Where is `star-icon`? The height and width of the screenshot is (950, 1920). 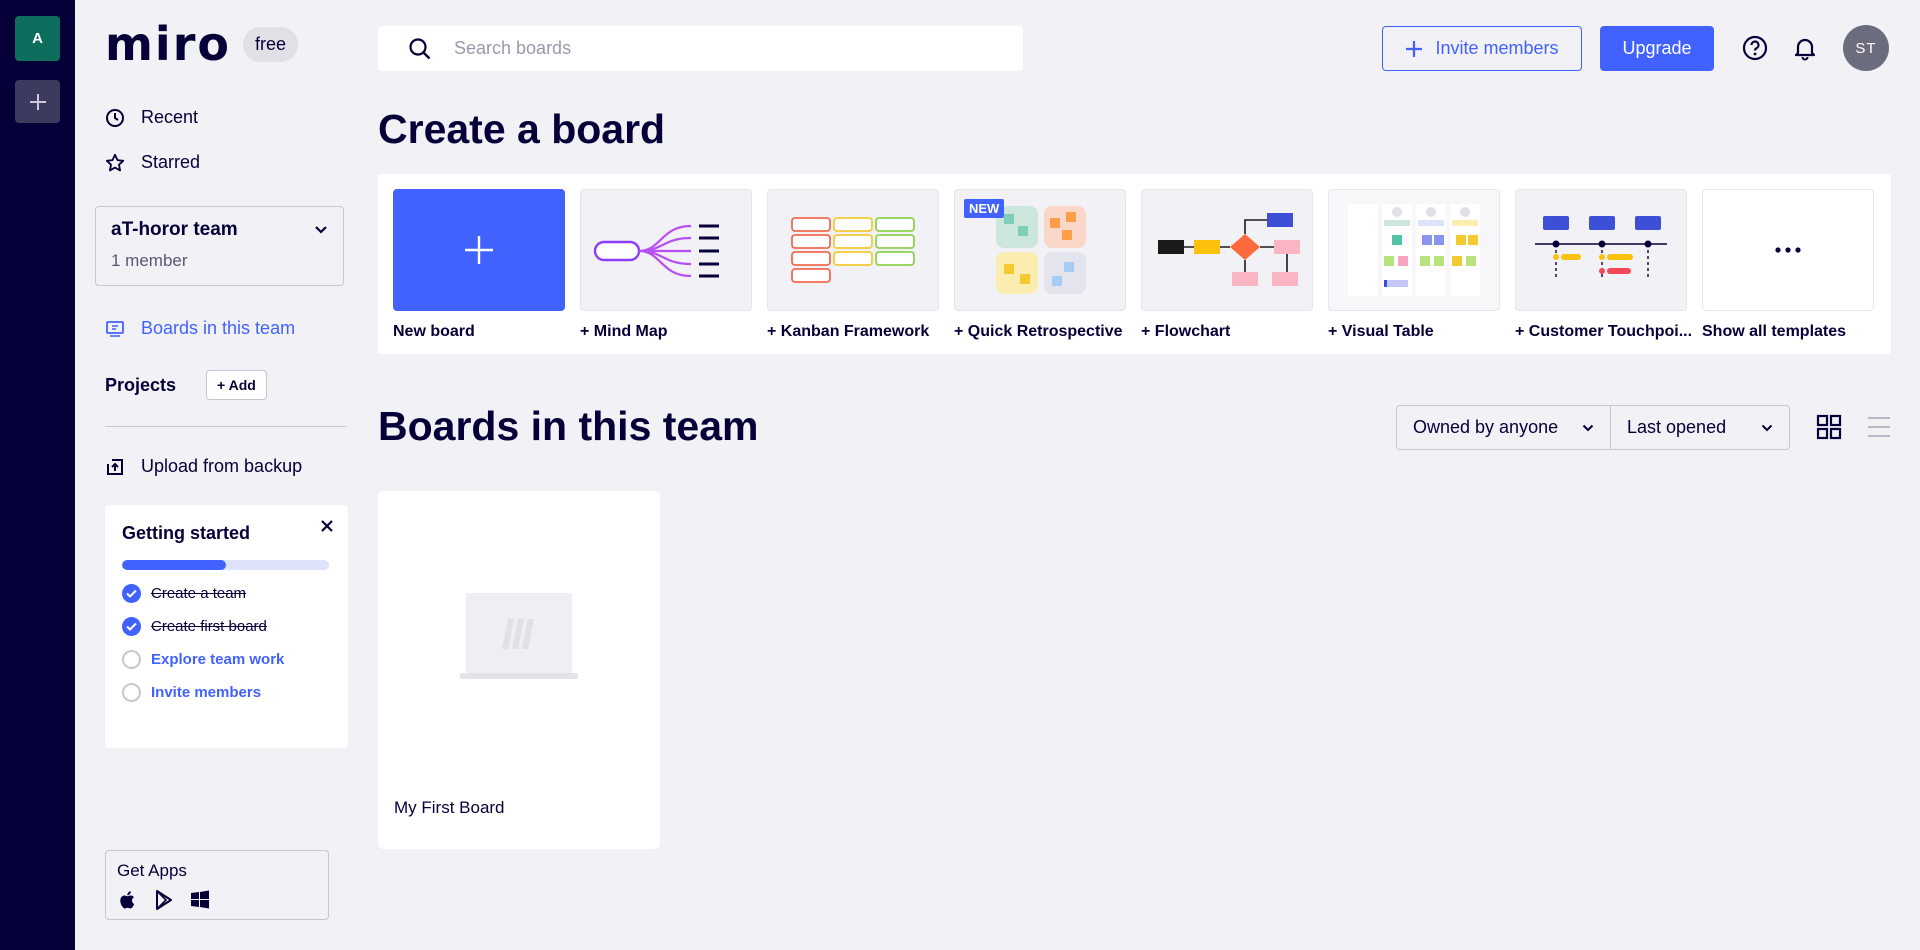 star-icon is located at coordinates (115, 162).